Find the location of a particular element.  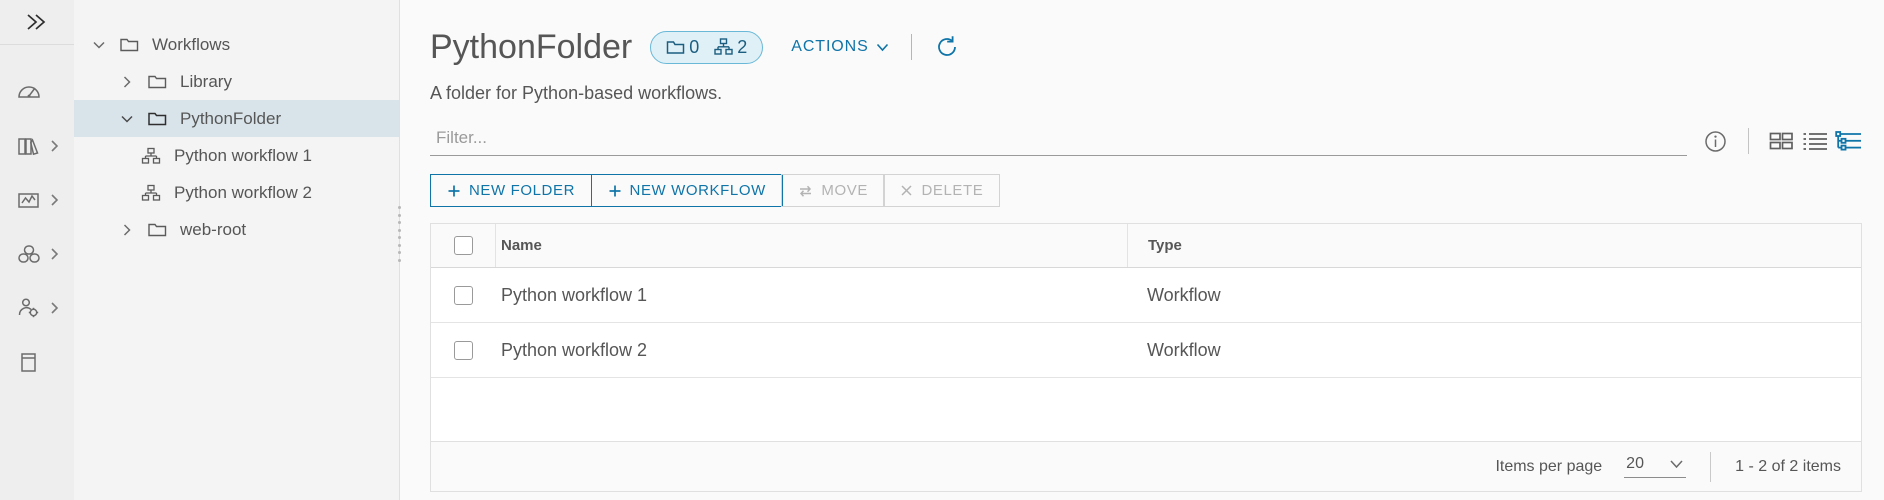

tree-node-web-root: web-root is located at coordinates (236, 229).